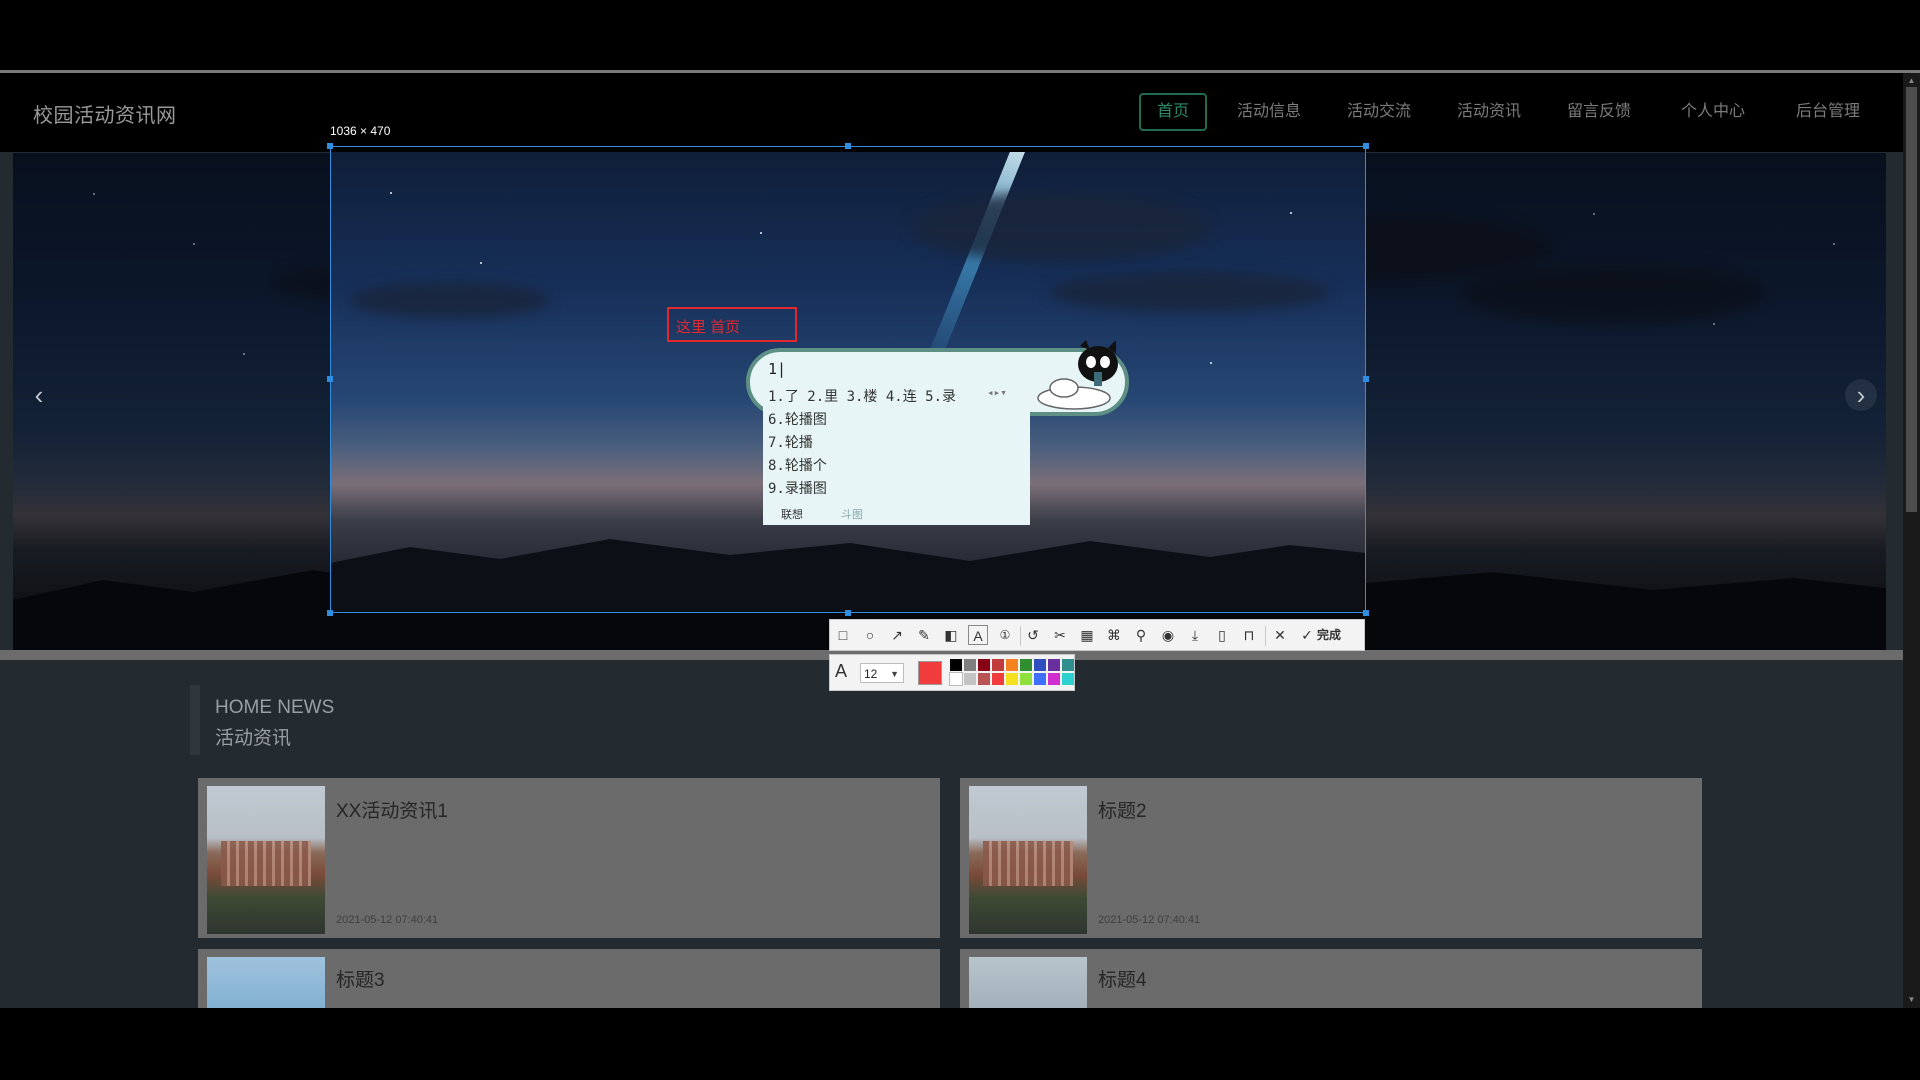 Image resolution: width=1920 pixels, height=1080 pixels. Describe the element at coordinates (1307, 635) in the screenshot. I see `check-icon: ✓` at that location.